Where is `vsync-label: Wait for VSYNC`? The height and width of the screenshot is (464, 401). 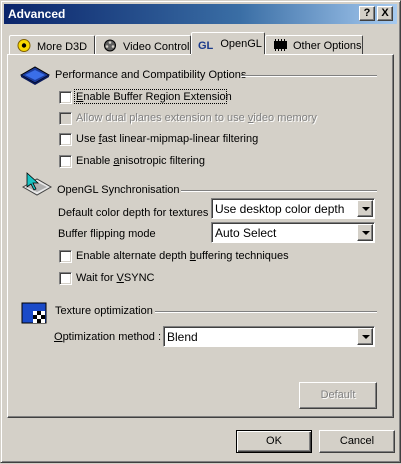
vsync-label: Wait for VSYNC is located at coordinates (115, 278).